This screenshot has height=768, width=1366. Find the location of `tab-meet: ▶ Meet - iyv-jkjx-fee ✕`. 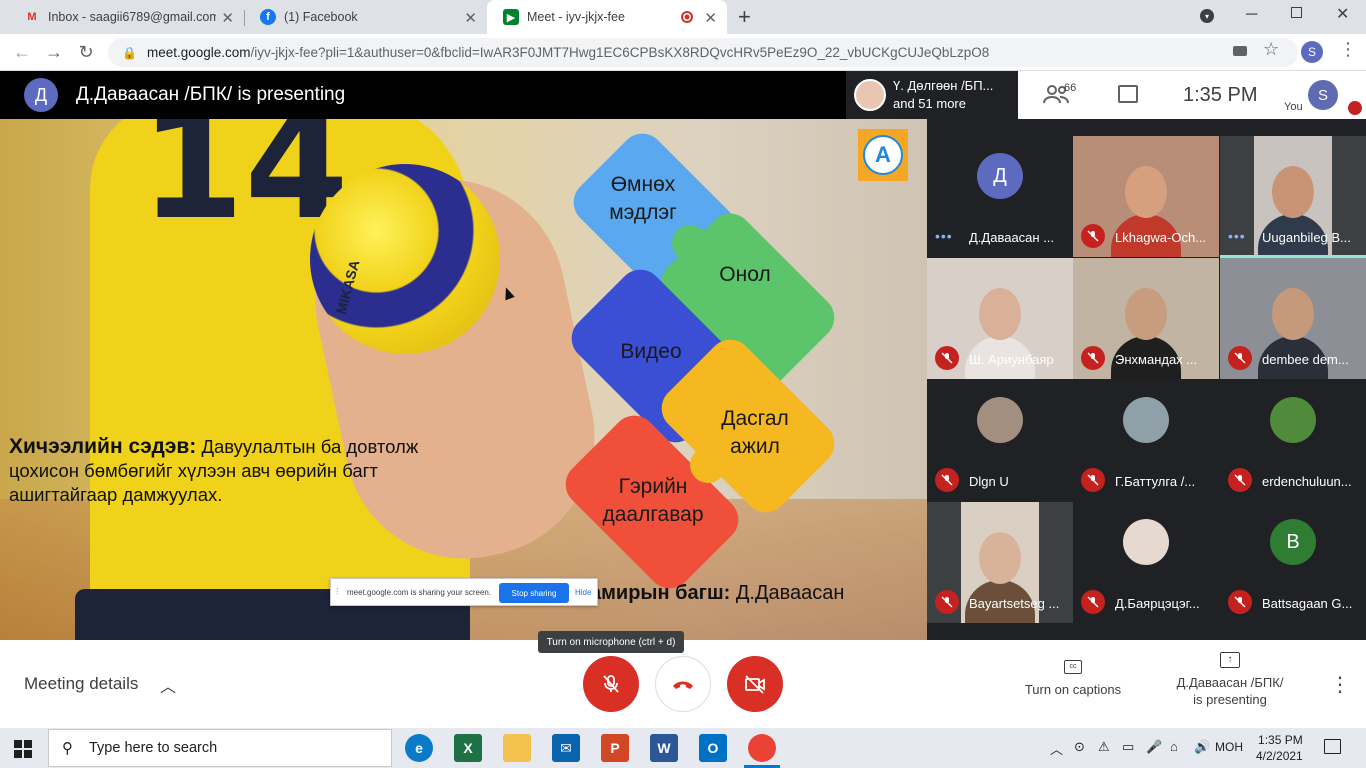

tab-meet: ▶ Meet - iyv-jkjx-fee ✕ is located at coordinates (607, 17).